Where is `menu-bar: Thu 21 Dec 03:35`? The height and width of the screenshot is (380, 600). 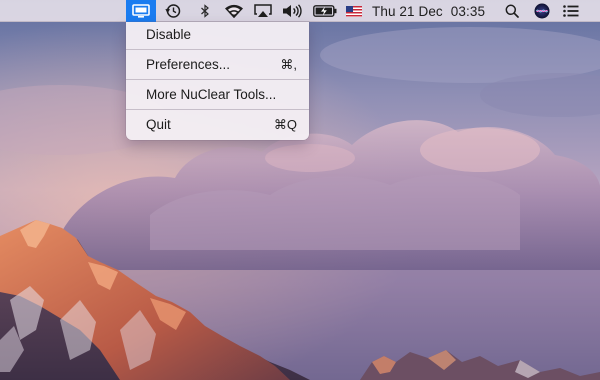 menu-bar: Thu 21 Dec 03:35 is located at coordinates (300, 11).